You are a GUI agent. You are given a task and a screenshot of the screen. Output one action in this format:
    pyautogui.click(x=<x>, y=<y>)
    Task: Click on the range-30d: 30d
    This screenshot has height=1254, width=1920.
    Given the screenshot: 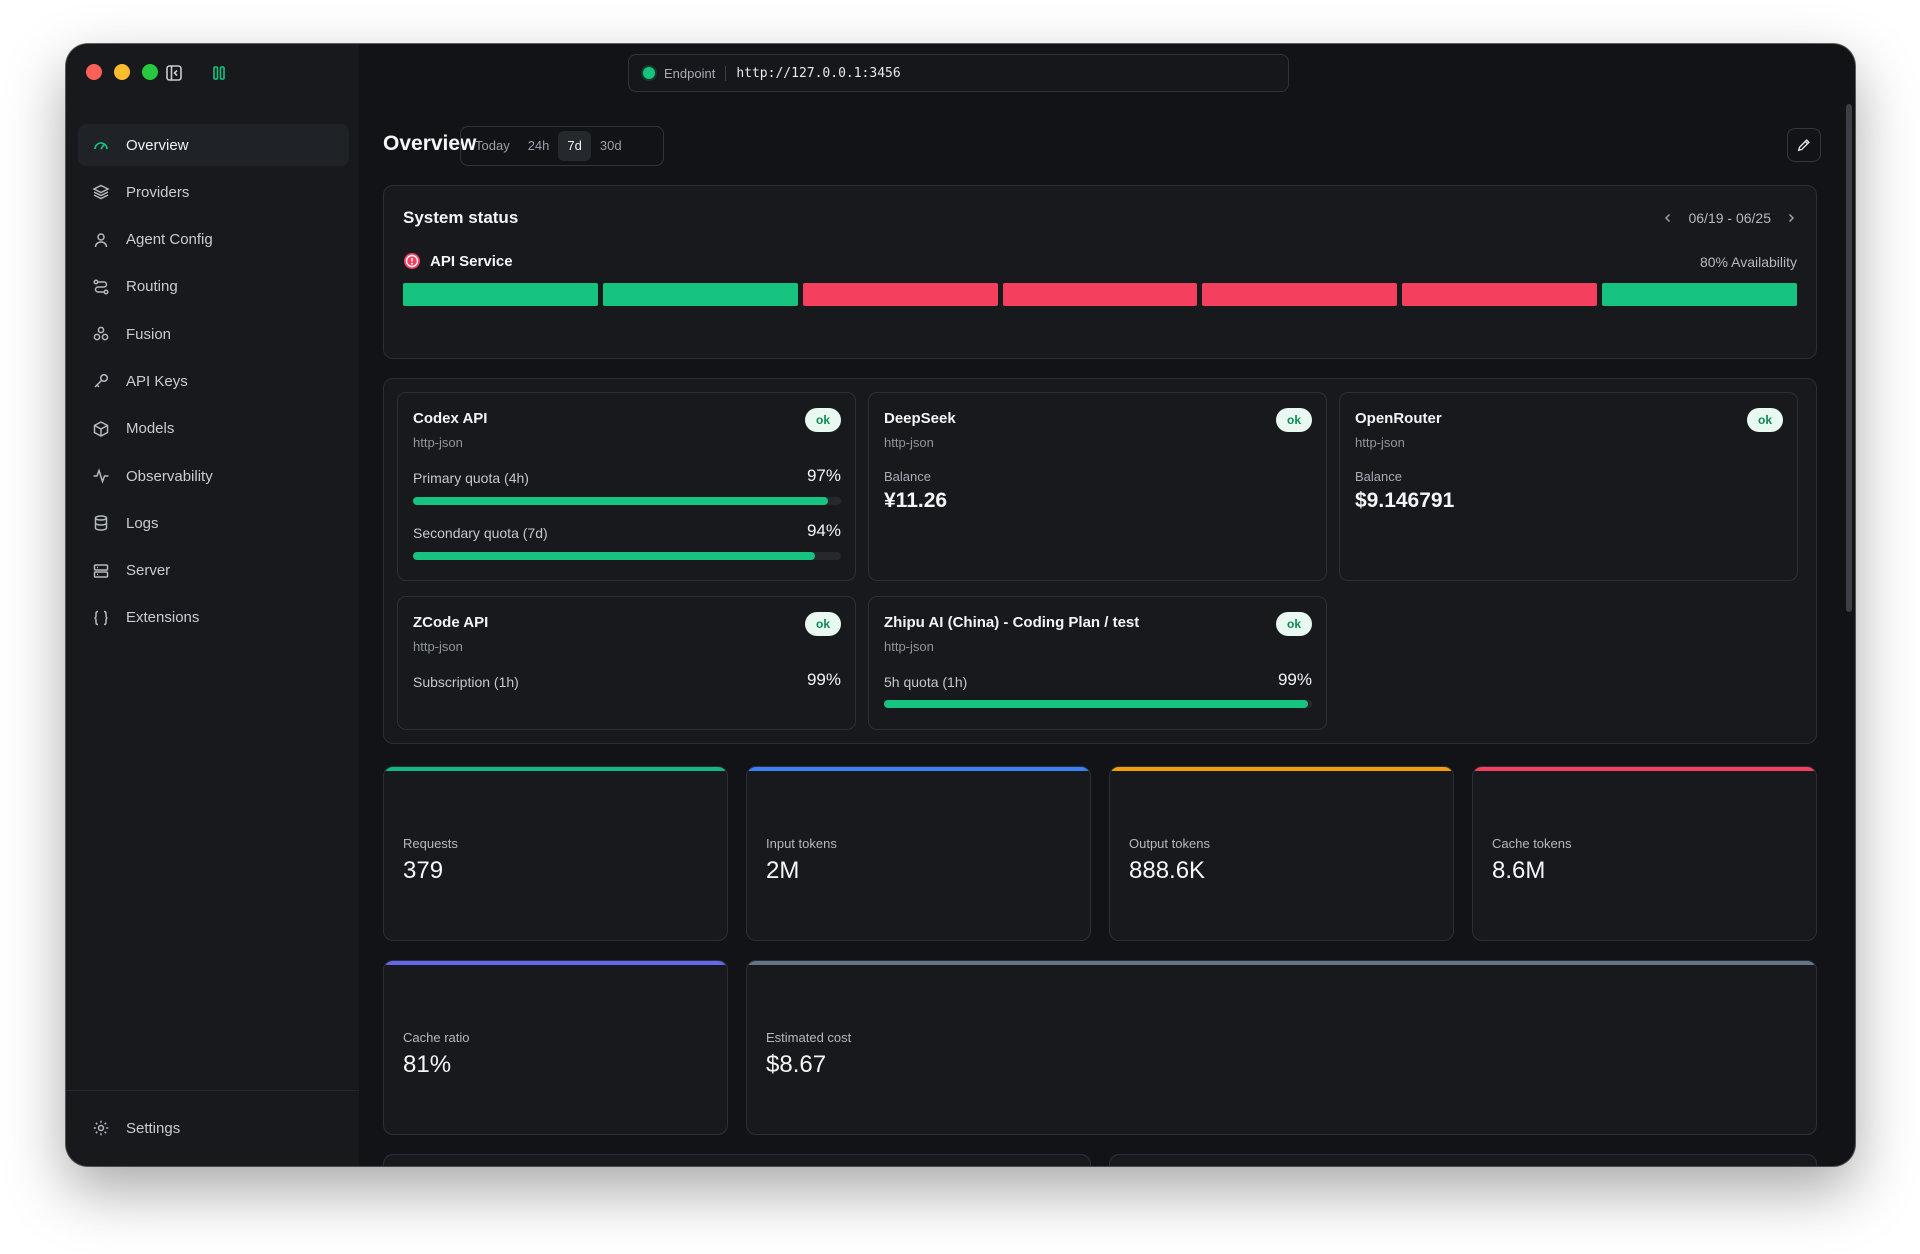 What is the action you would take?
    pyautogui.click(x=611, y=146)
    